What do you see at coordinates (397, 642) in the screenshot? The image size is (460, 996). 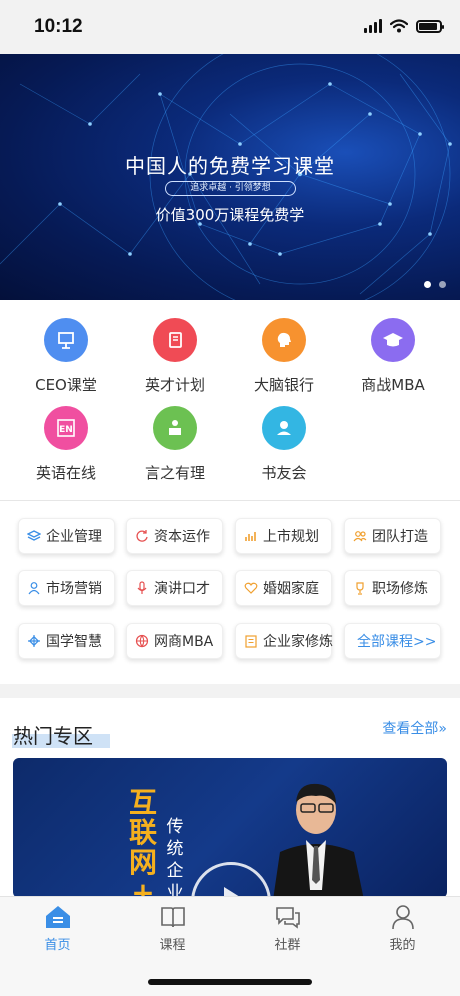 I see `chip-label: 全部课程>>` at bounding box center [397, 642].